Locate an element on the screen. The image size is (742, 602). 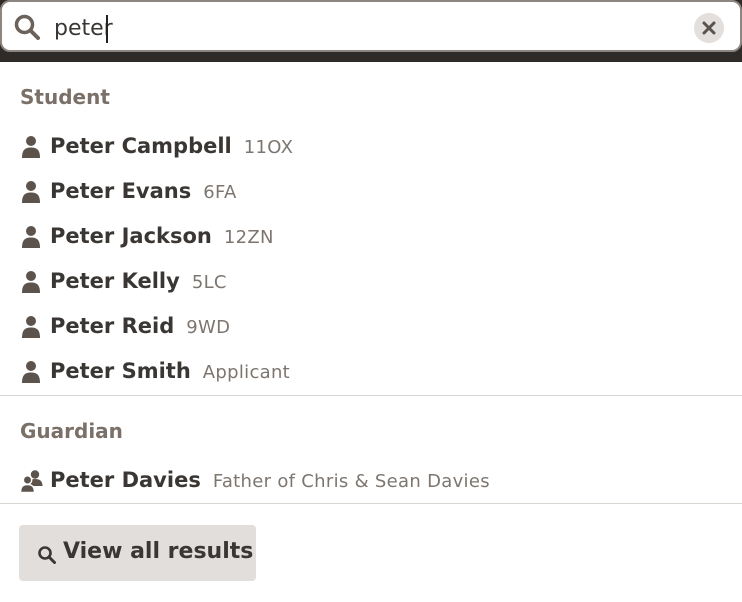
result-row: Peter Campbell 11OX is located at coordinates (371, 147).